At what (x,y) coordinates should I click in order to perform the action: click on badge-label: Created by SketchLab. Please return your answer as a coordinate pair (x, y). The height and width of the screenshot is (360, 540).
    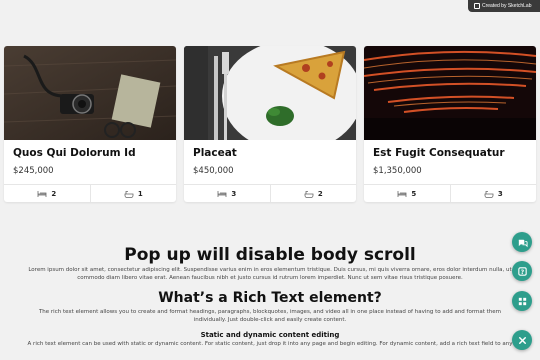
    Looking at the image, I should click on (507, 6).